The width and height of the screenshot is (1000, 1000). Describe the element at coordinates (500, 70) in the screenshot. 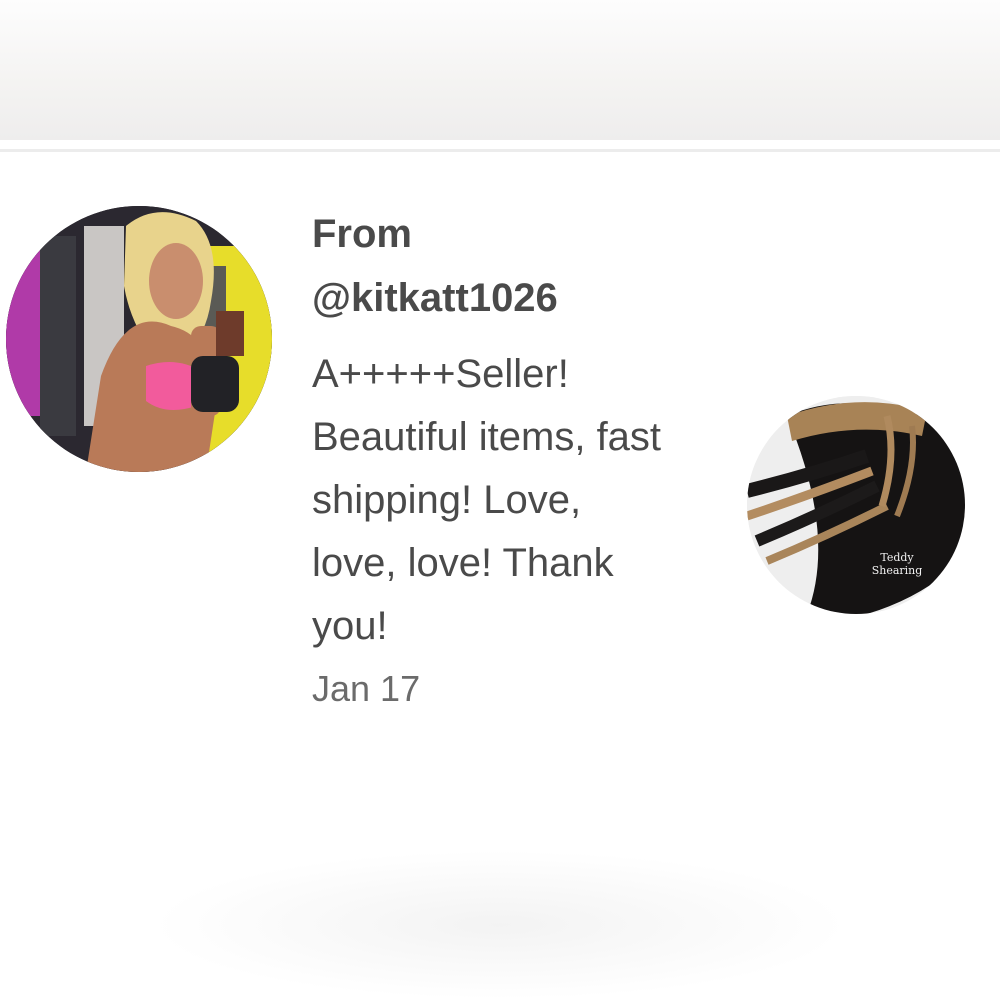

I see `top-header-band` at that location.